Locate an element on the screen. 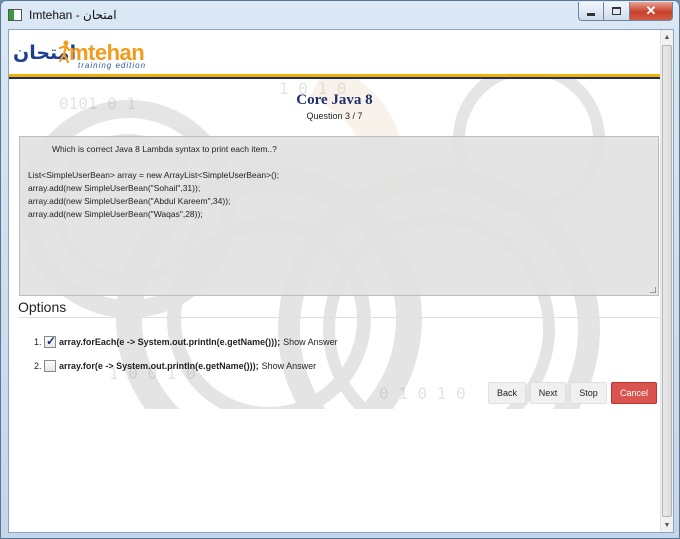  vertical-scrollbar: ▲ ▼ is located at coordinates (666, 281).